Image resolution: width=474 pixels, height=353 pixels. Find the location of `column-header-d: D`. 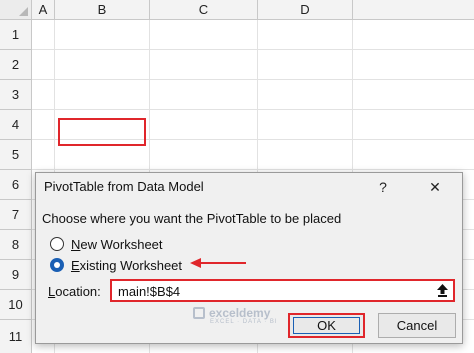

column-header-d: D is located at coordinates (305, 10).